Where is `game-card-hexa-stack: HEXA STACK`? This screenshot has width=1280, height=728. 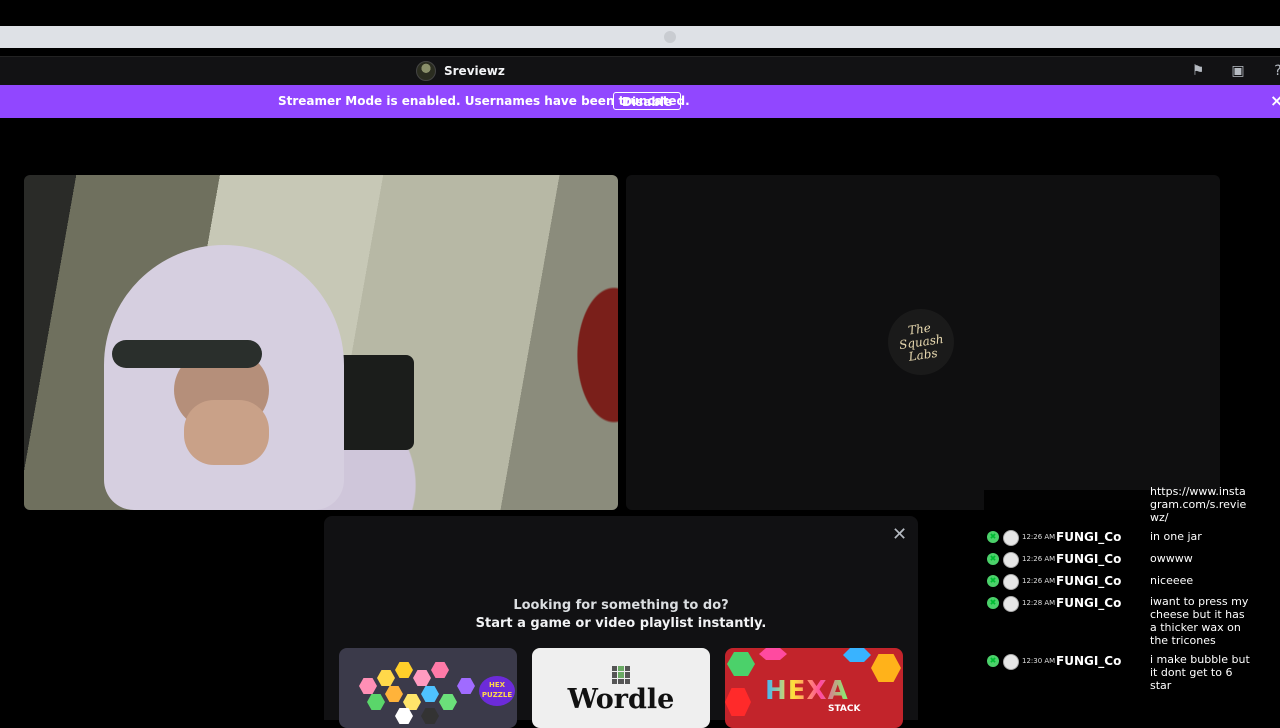
game-card-hexa-stack: HEXA STACK is located at coordinates (814, 688).